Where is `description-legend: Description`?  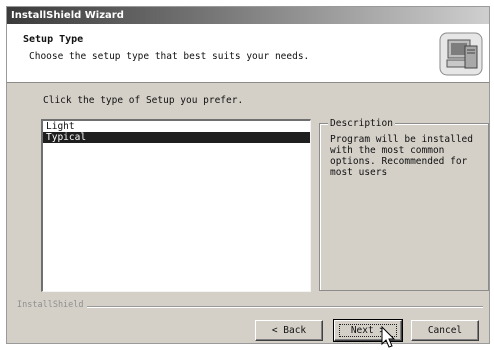
description-legend: Description is located at coordinates (361, 123).